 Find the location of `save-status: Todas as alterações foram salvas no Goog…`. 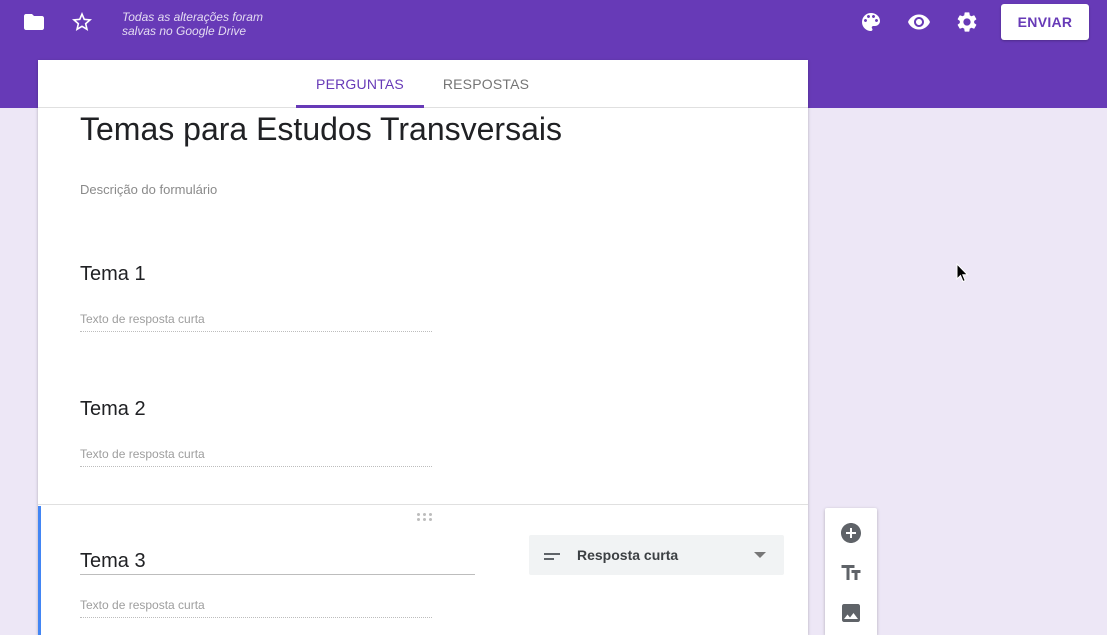

save-status: Todas as alterações foram salvas no Goog… is located at coordinates (192, 24).